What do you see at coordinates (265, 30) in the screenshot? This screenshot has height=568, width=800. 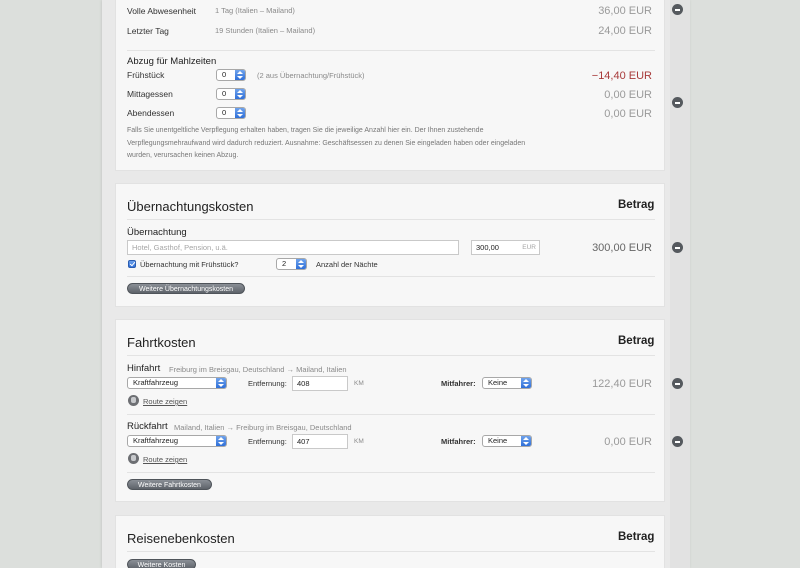 I see `row-detail: 19 Stunden (Italien – Mailand)` at bounding box center [265, 30].